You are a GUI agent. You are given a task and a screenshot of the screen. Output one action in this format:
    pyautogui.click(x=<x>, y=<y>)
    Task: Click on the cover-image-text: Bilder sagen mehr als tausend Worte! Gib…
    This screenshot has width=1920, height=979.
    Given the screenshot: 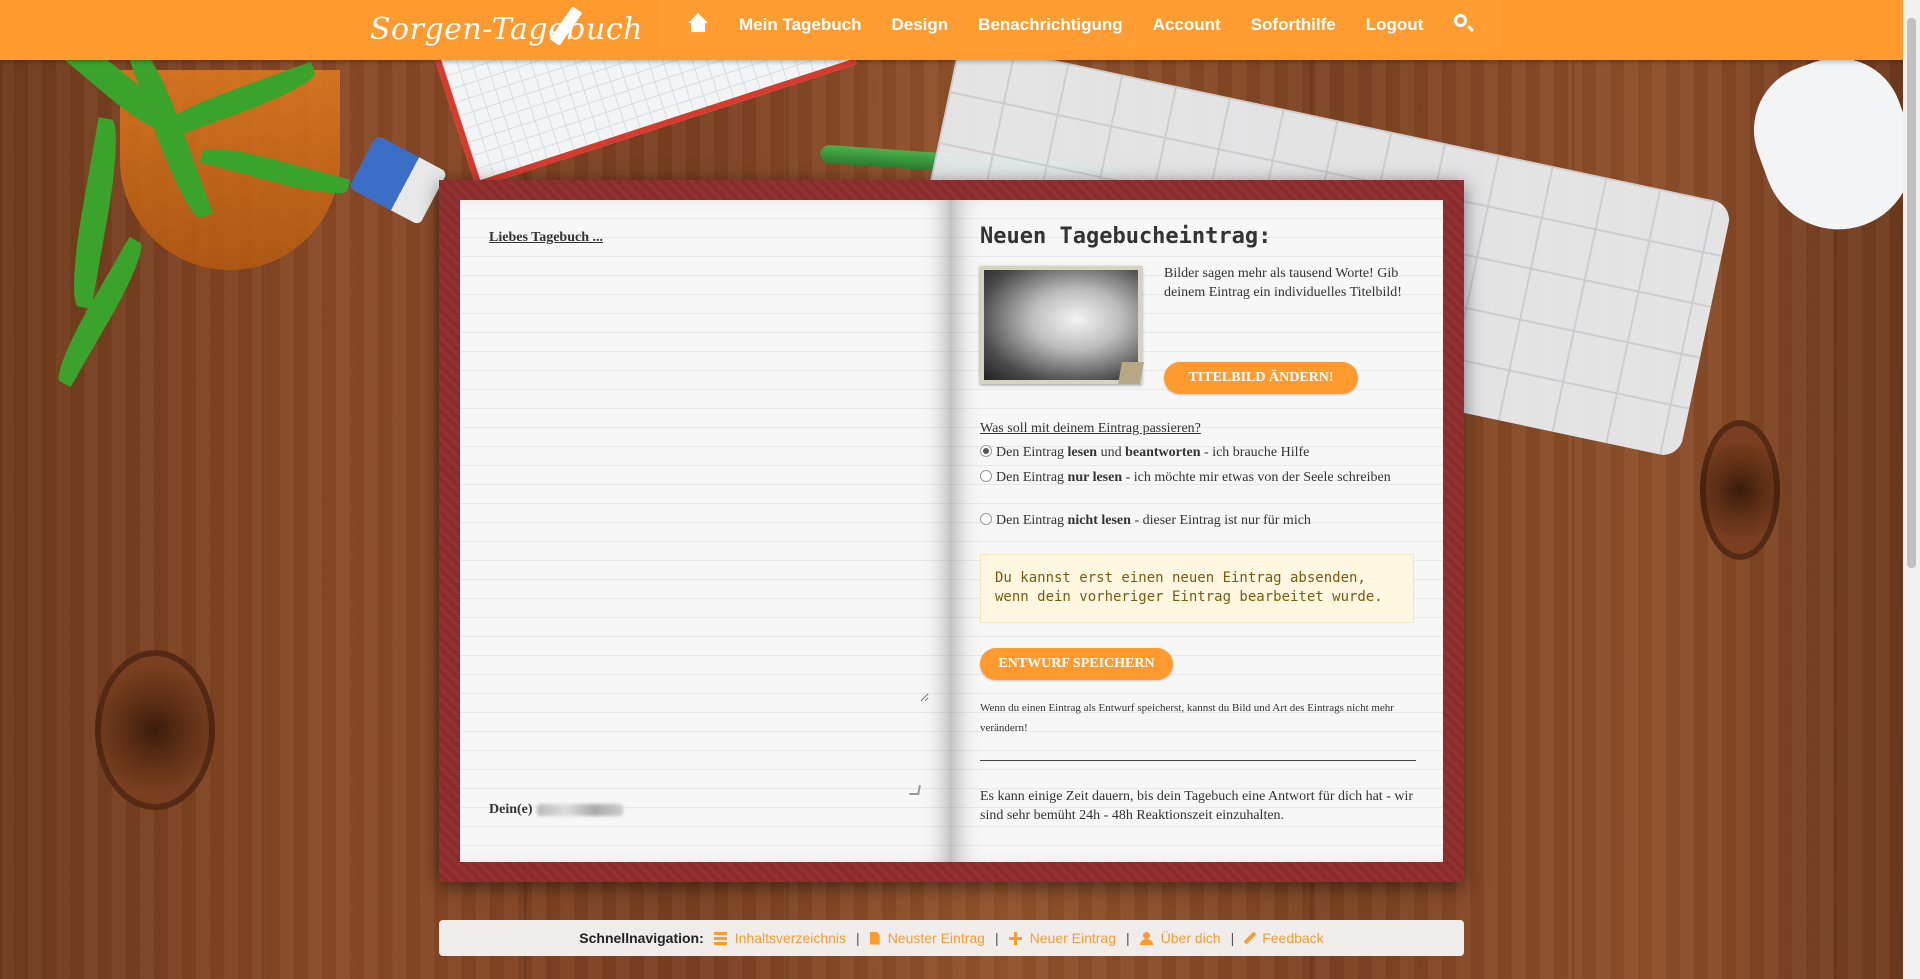 What is the action you would take?
    pyautogui.click(x=1283, y=283)
    